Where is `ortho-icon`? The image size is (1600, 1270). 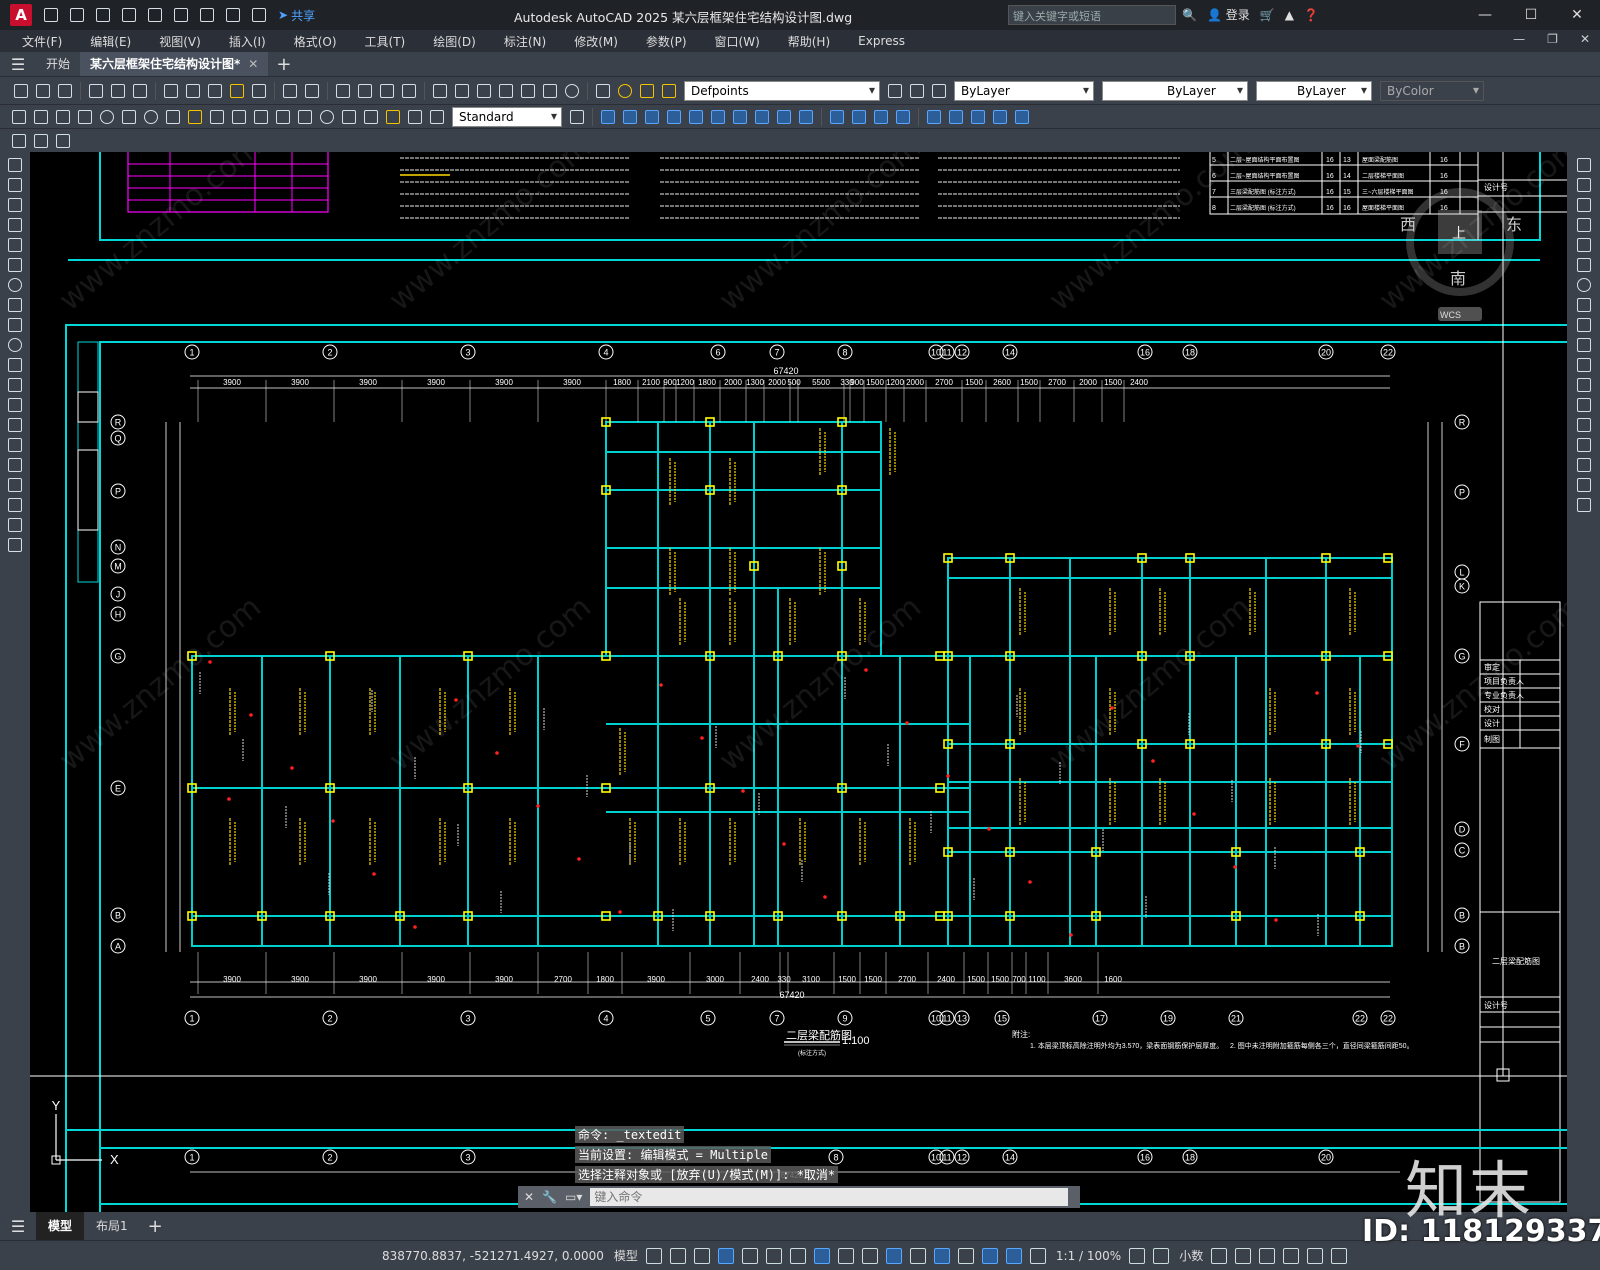
ortho-icon is located at coordinates (749, 1255).